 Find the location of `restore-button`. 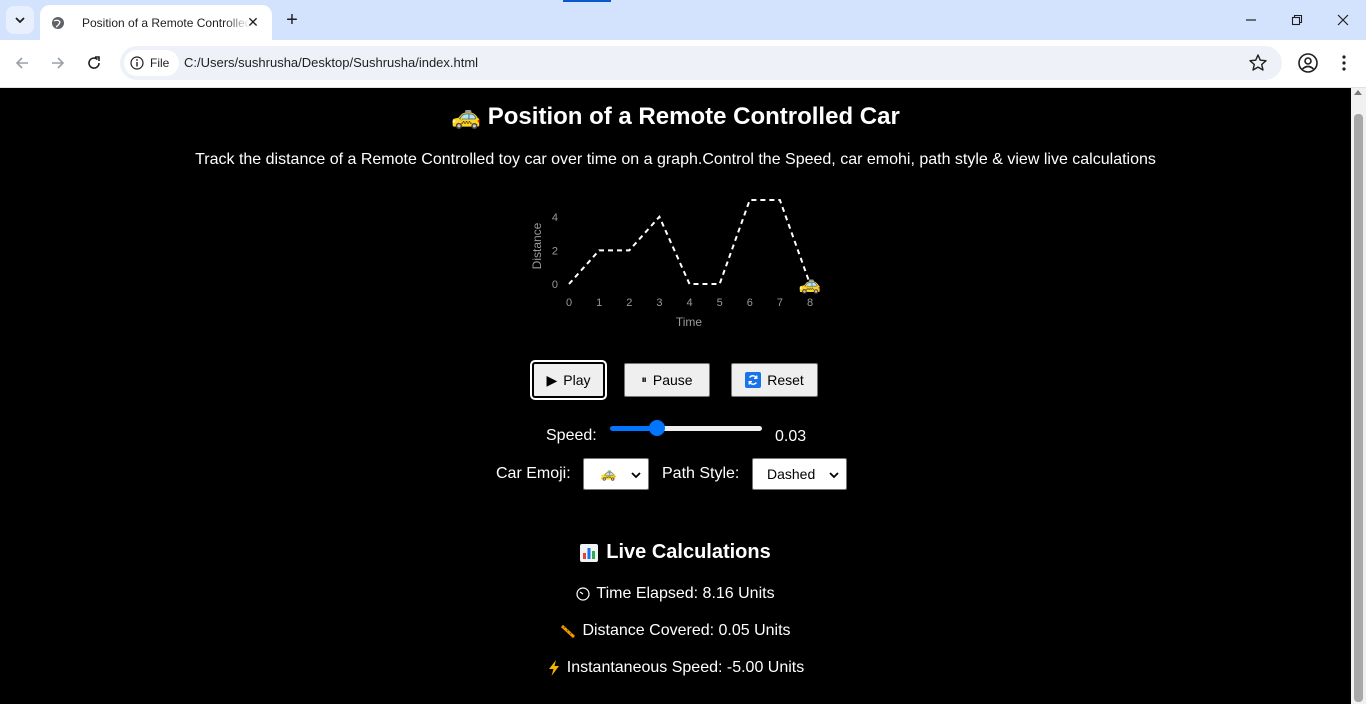

restore-button is located at coordinates (1297, 20).